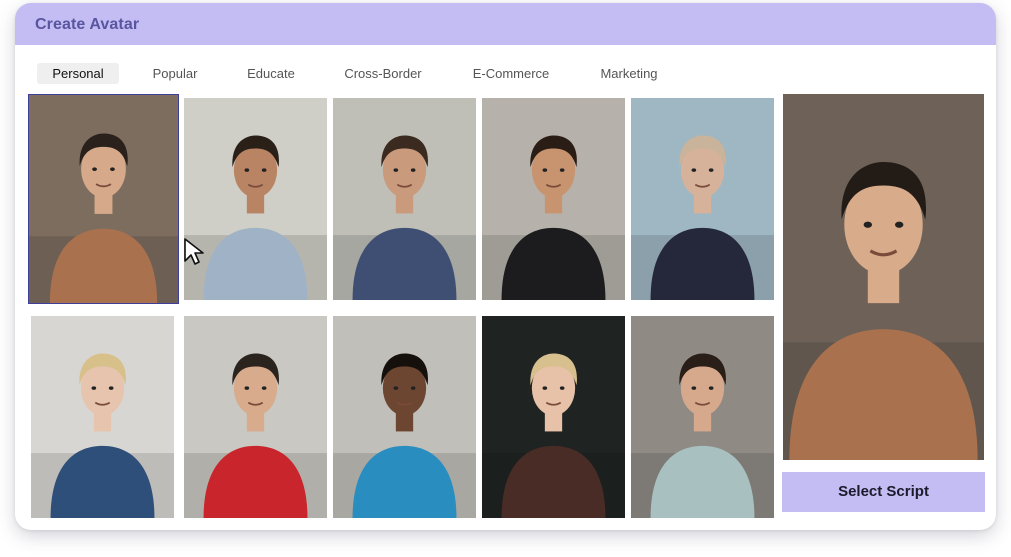 The width and height of the screenshot is (1011, 557). Describe the element at coordinates (175, 73) in the screenshot. I see `tab-popular: Popular` at that location.